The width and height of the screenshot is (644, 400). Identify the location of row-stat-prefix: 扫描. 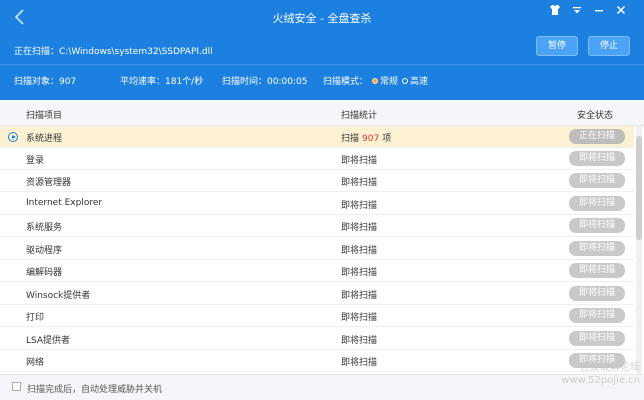
(350, 139).